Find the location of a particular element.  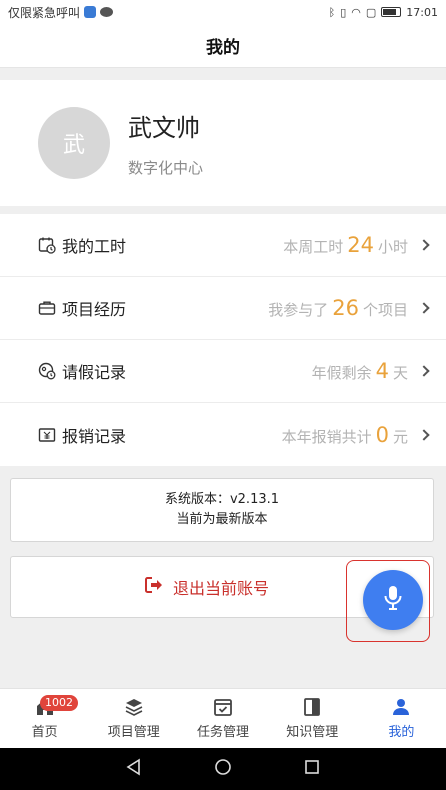

tab-label: 知识管理 is located at coordinates (312, 732).